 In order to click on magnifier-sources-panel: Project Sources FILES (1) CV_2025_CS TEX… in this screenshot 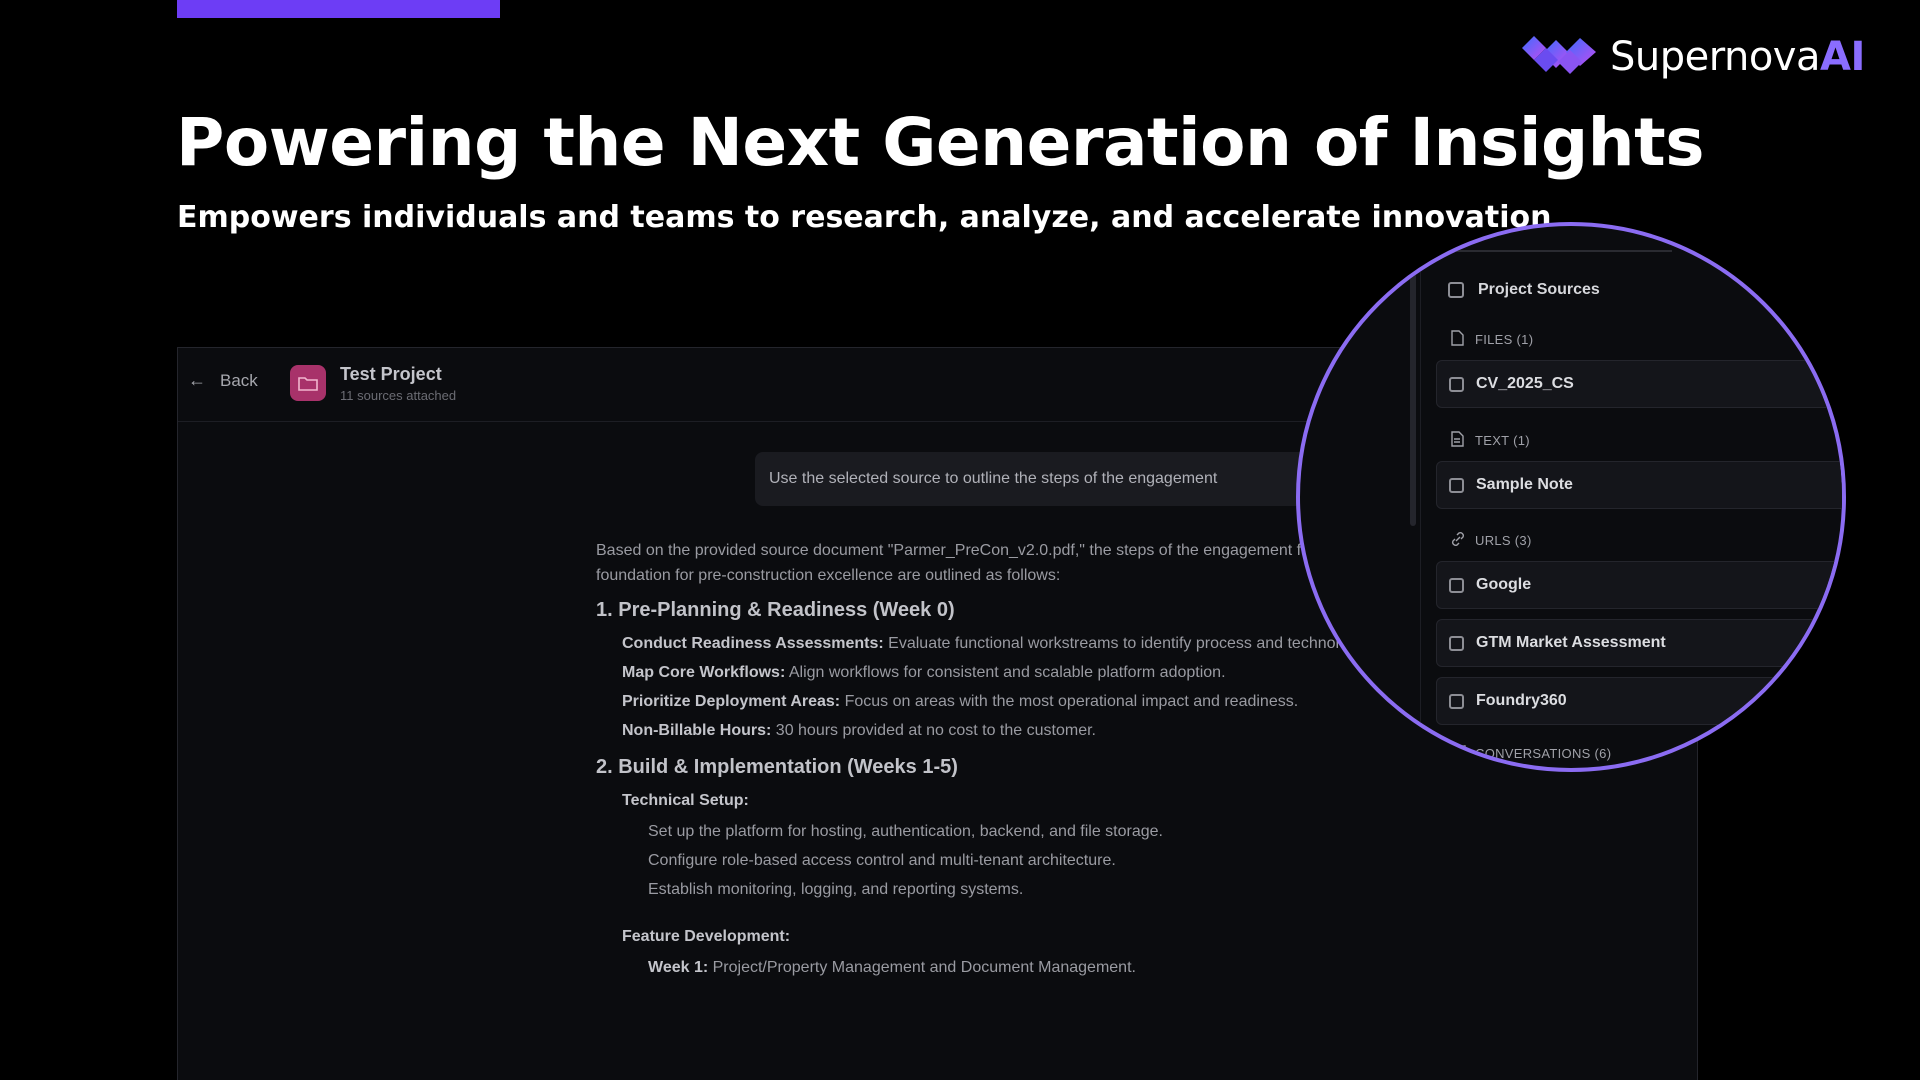, I will do `click(1571, 497)`.